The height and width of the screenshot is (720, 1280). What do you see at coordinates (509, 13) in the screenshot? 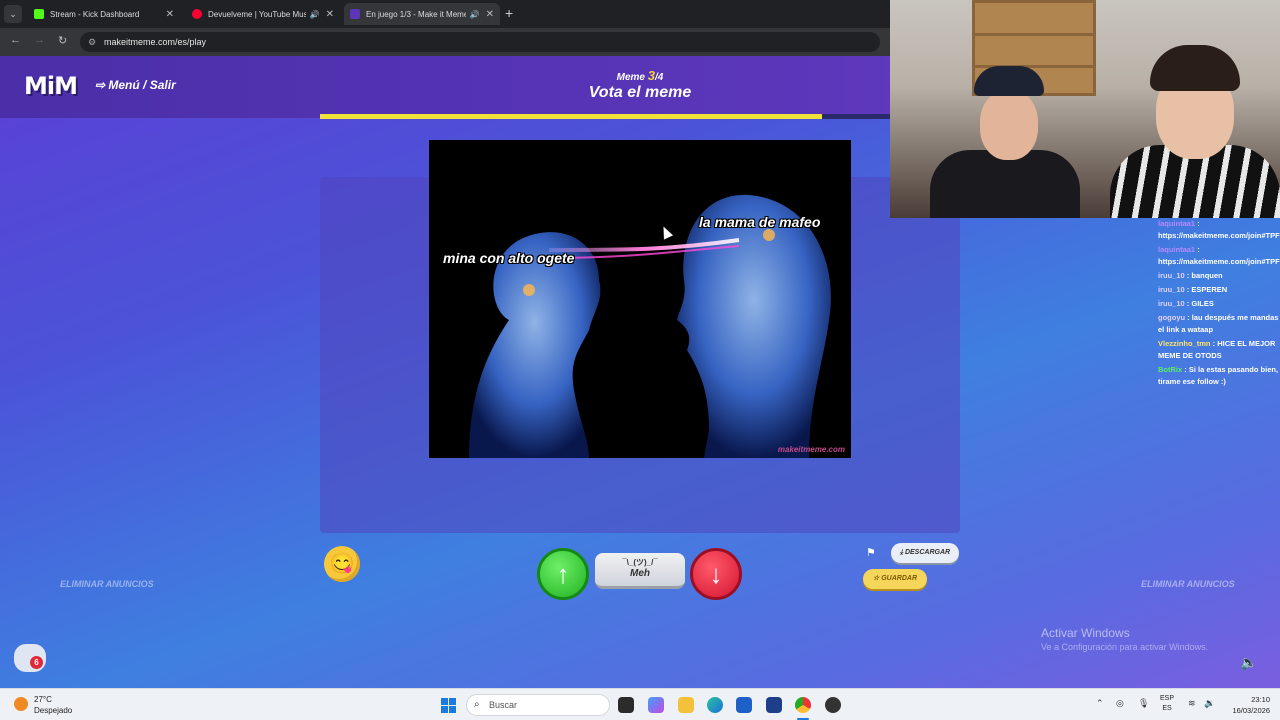
I see `new-tab-button: +` at bounding box center [509, 13].